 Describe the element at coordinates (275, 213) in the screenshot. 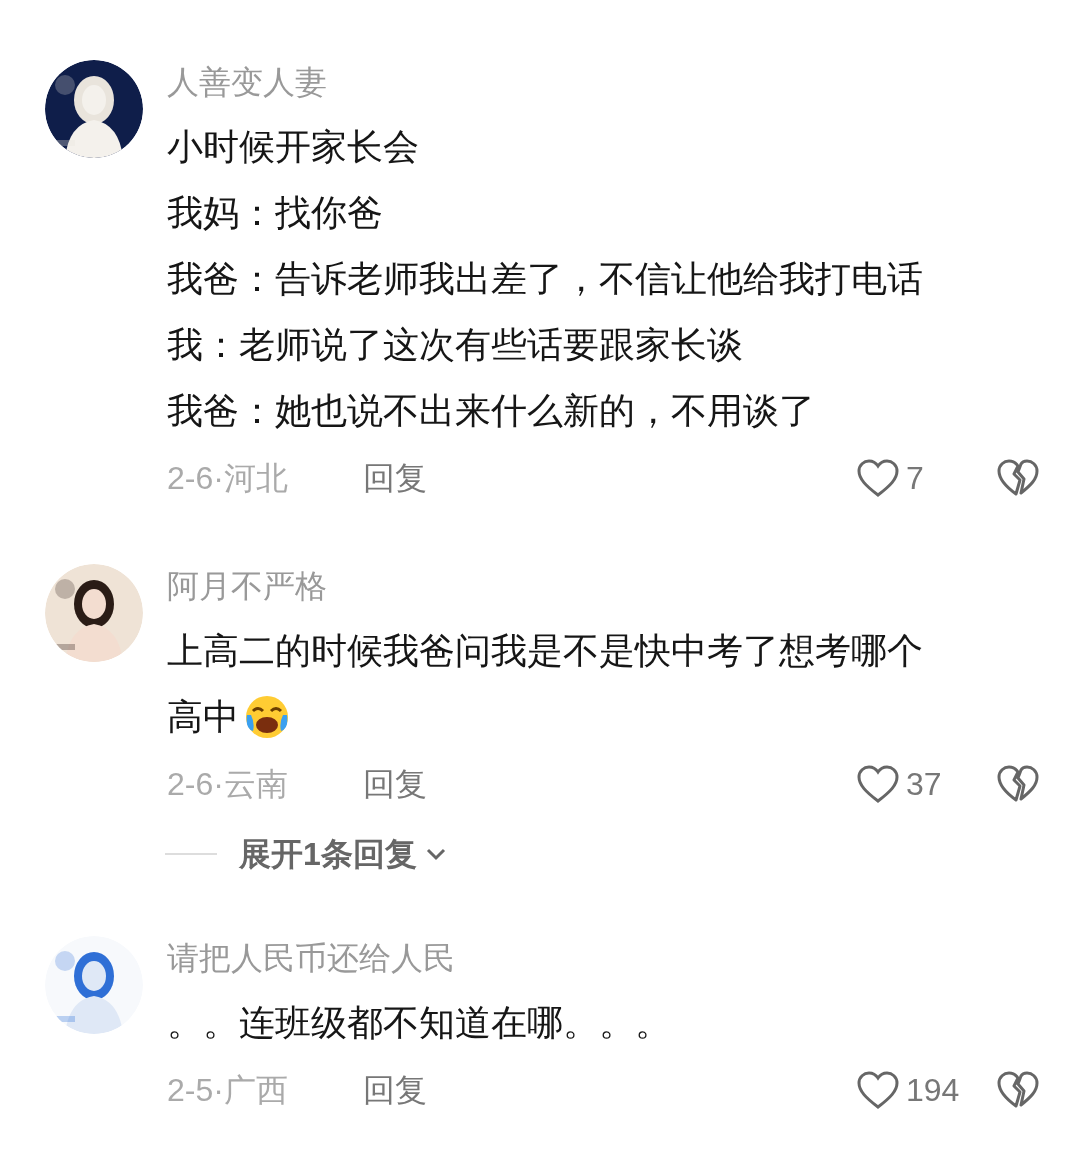

I see `comment-text: 我妈：找你爸` at that location.